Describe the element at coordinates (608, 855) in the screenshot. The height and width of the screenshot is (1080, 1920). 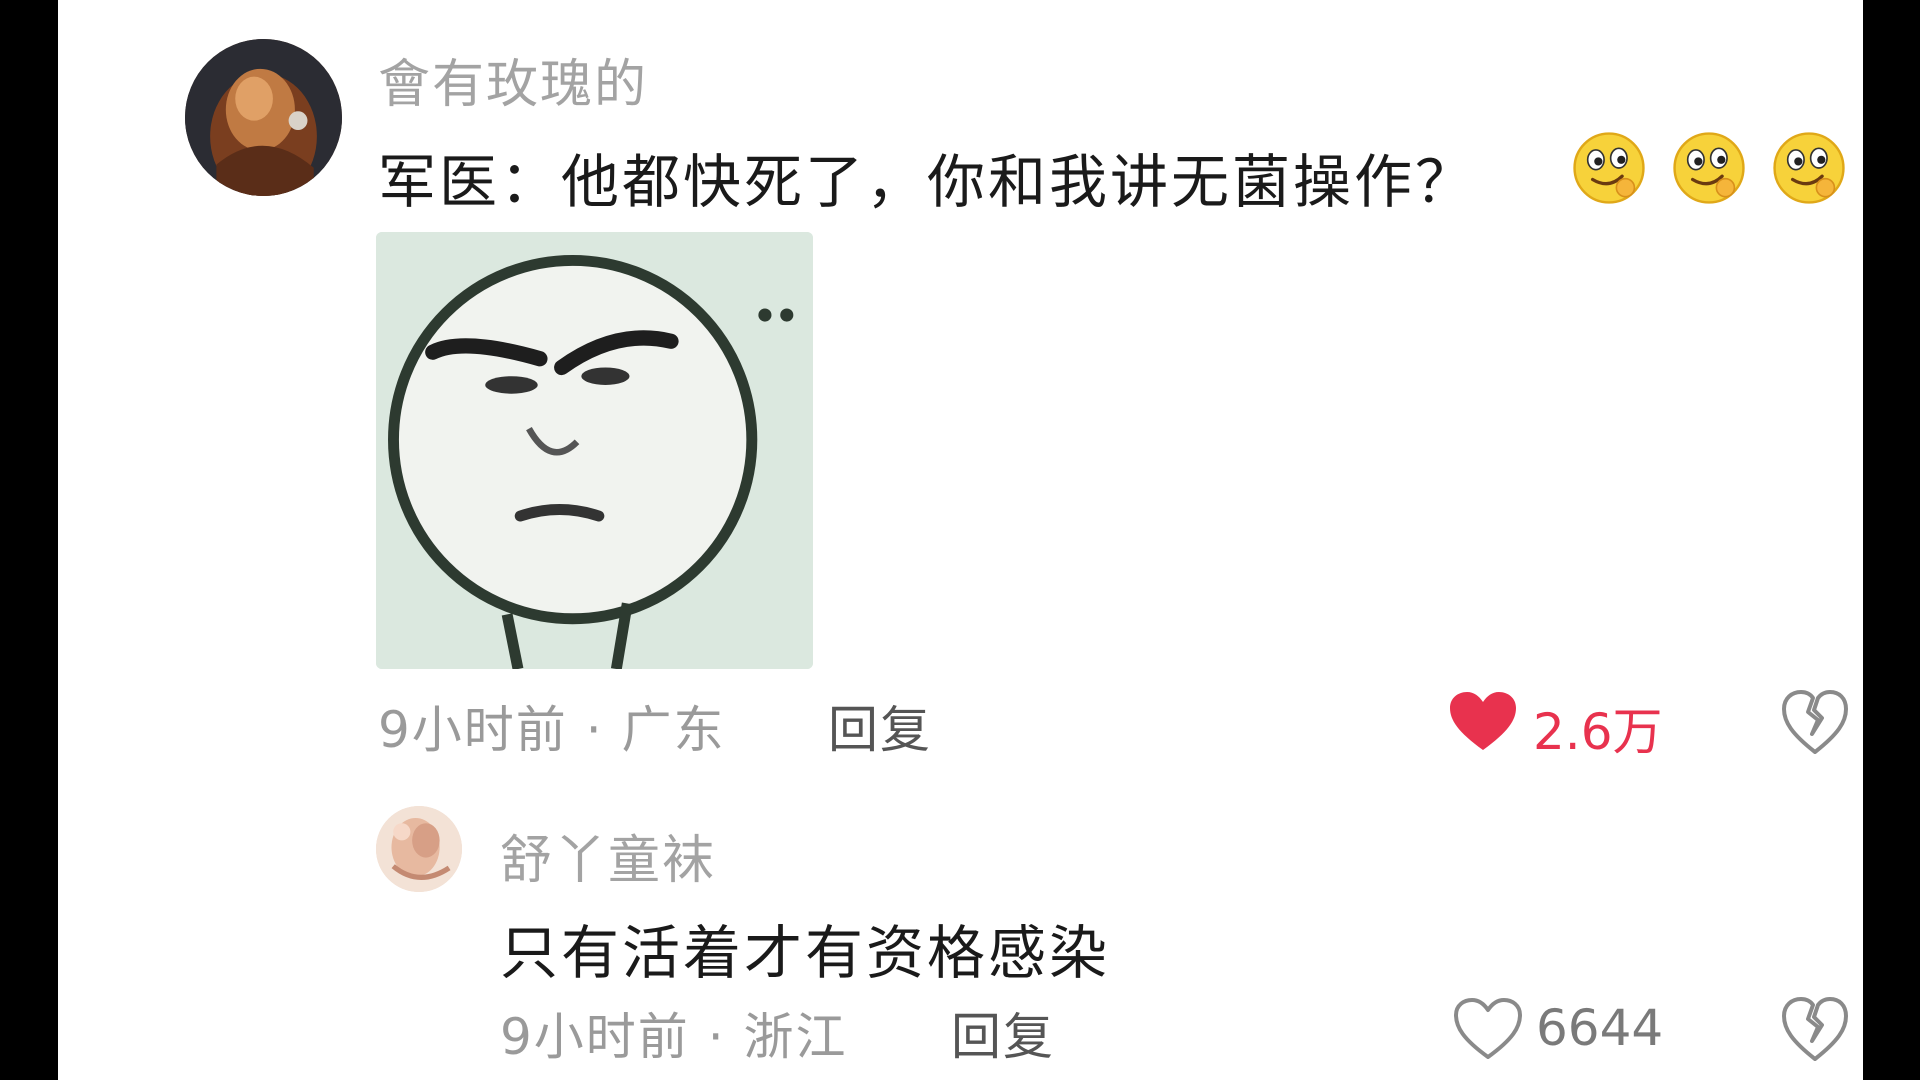
I see `reply-comment-username: 舒丫童袜` at that location.